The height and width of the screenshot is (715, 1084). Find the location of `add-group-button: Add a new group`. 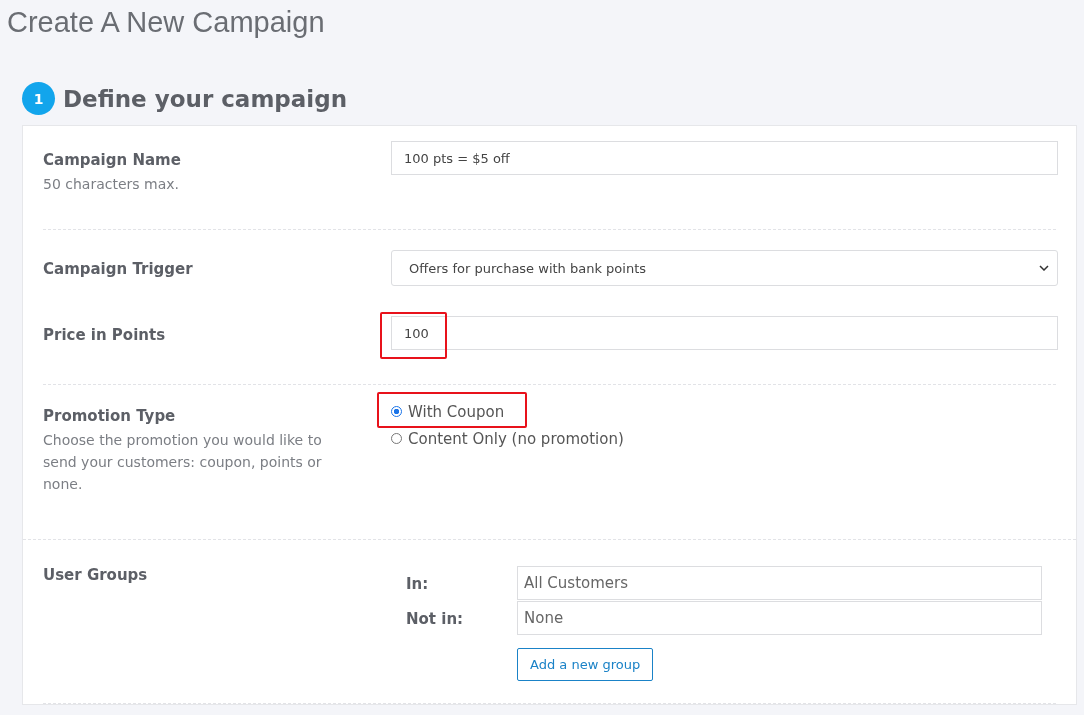

add-group-button: Add a new group is located at coordinates (585, 664).